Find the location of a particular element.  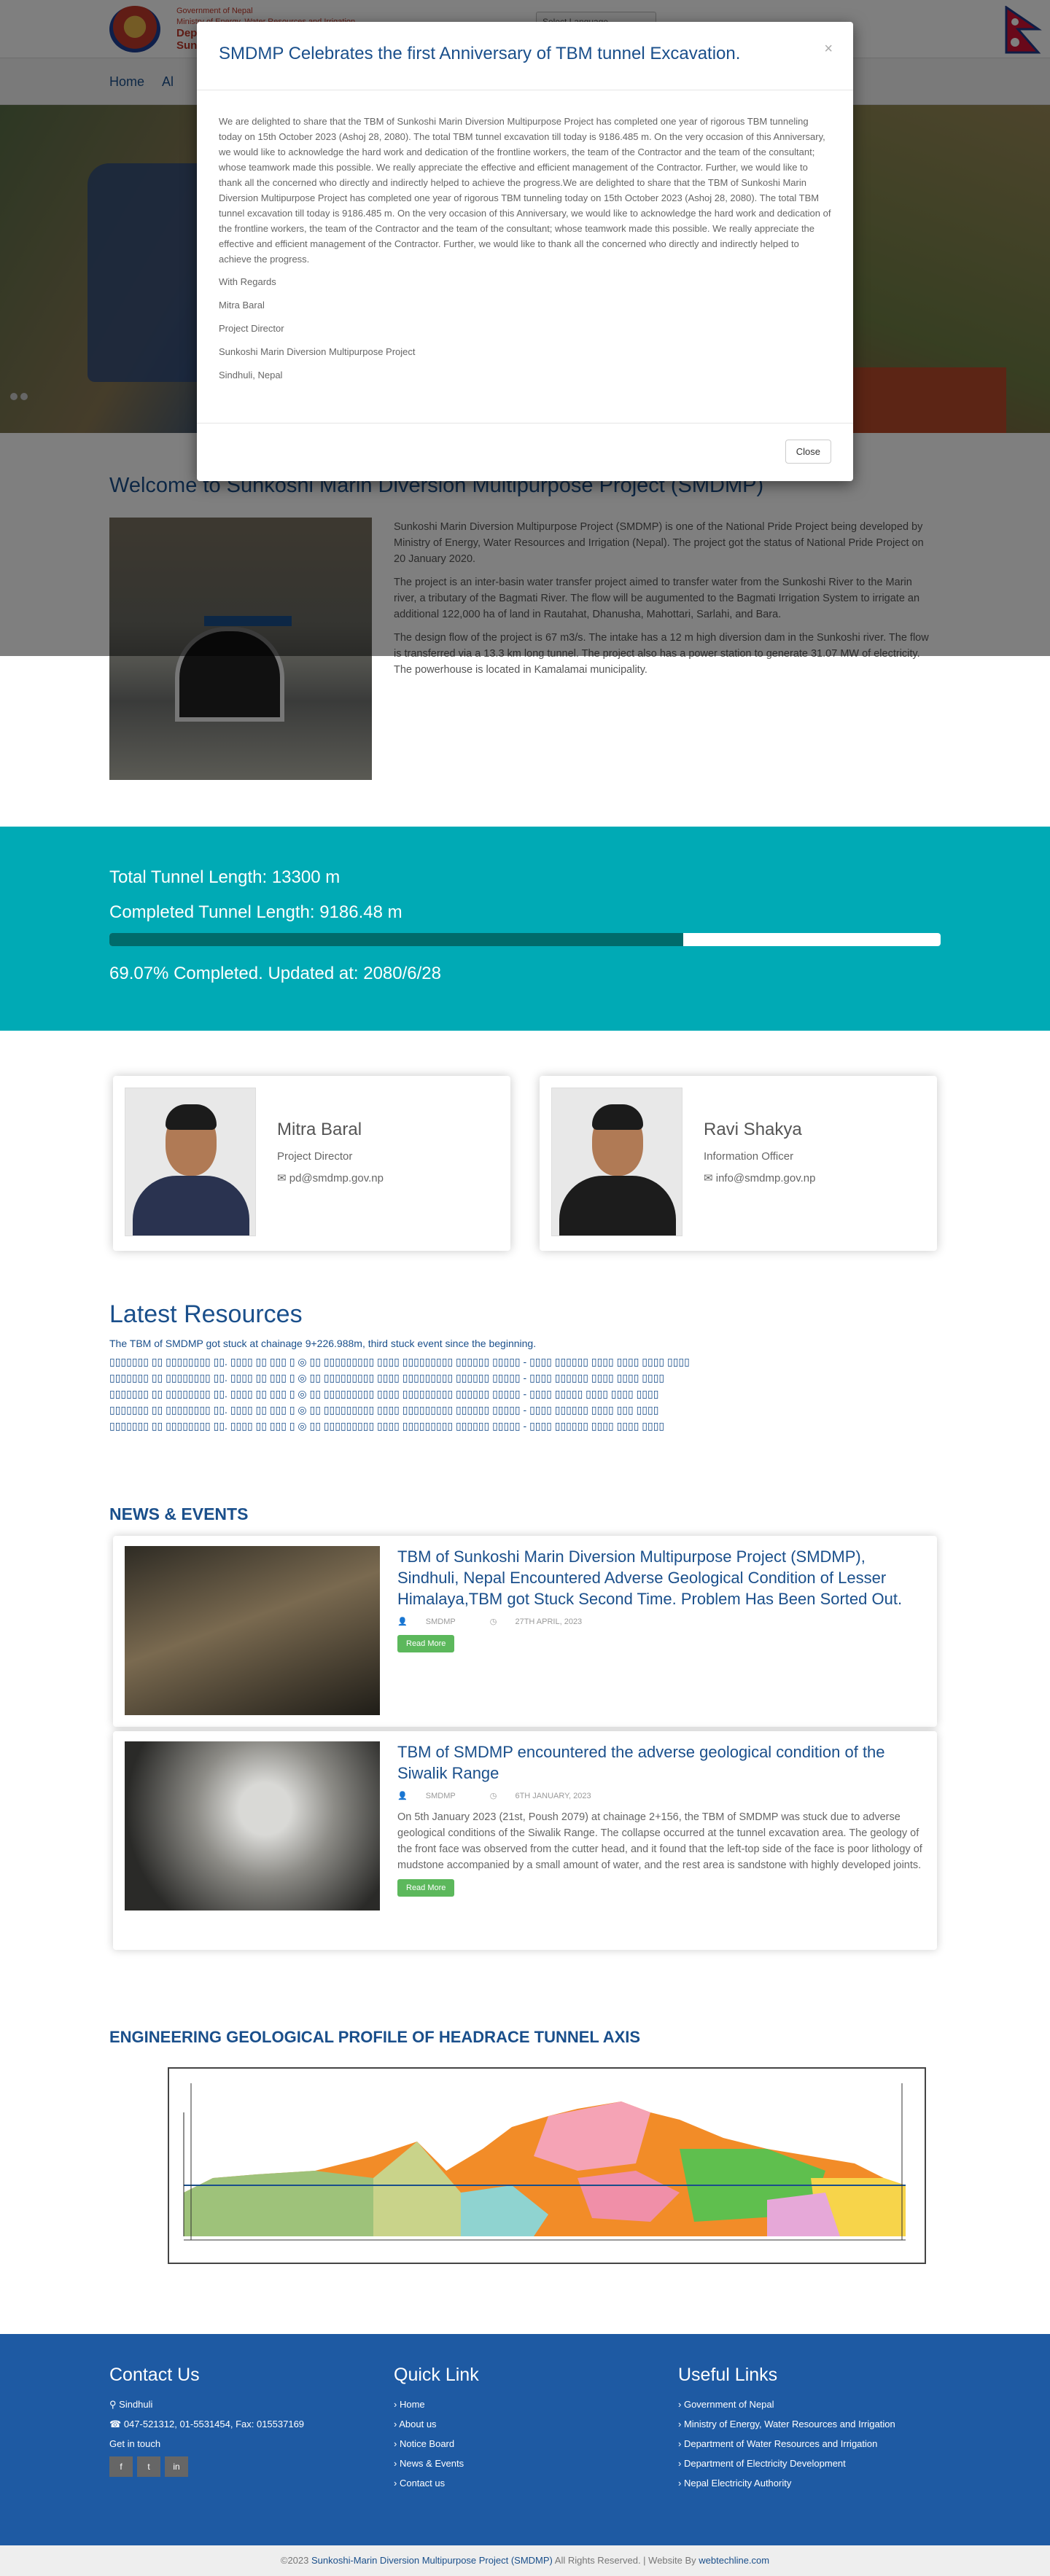

official-name: Mitra Baral is located at coordinates (319, 1129).